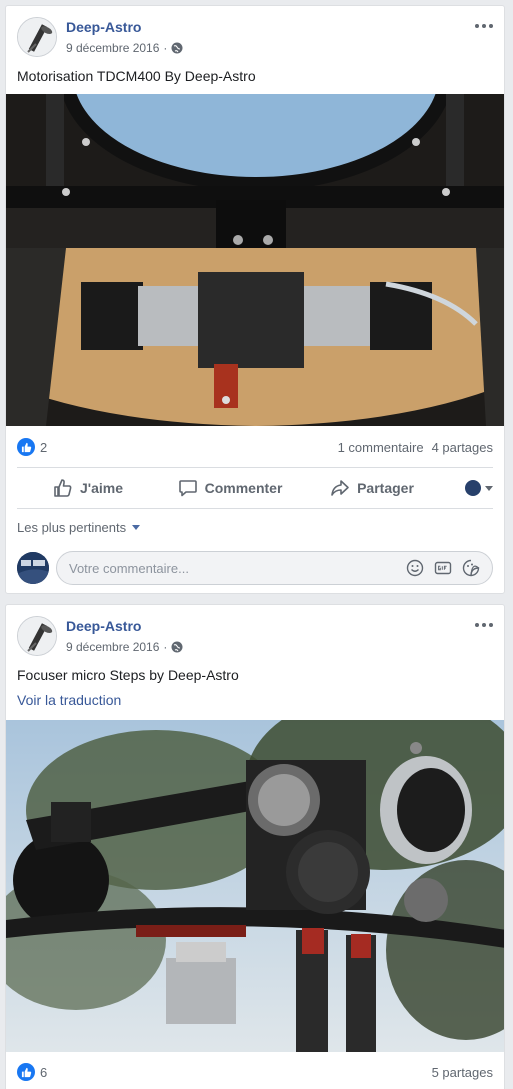 This screenshot has height=1089, width=513. What do you see at coordinates (473, 488) in the screenshot?
I see `page-avatar-icon` at bounding box center [473, 488].